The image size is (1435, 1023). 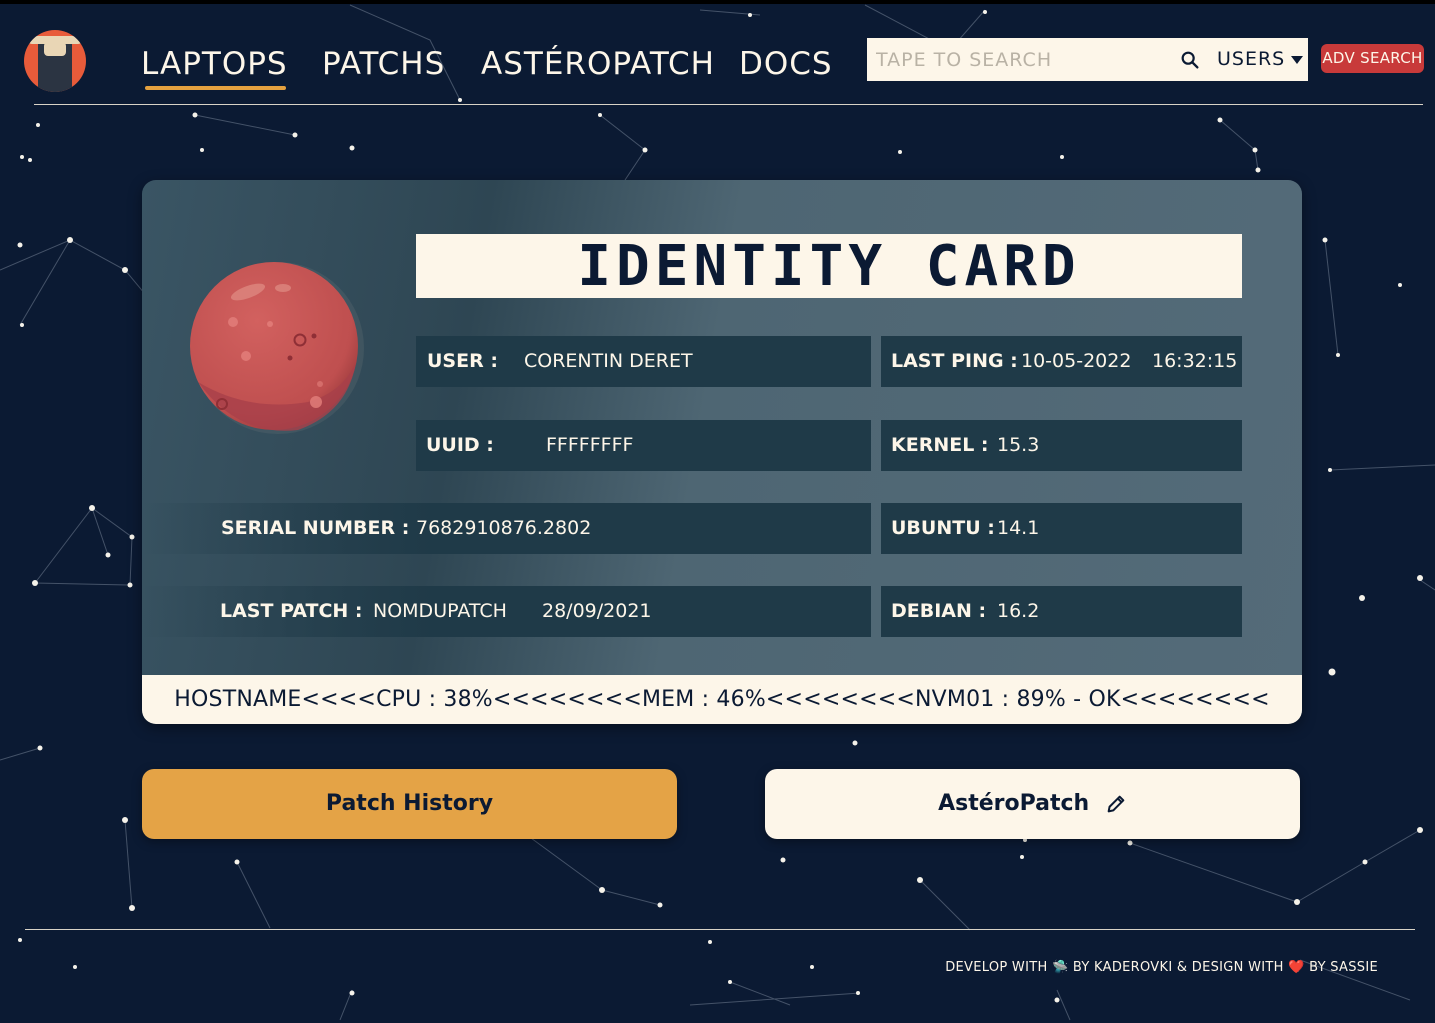 I want to click on patch-history-button: Patch History, so click(x=409, y=804).